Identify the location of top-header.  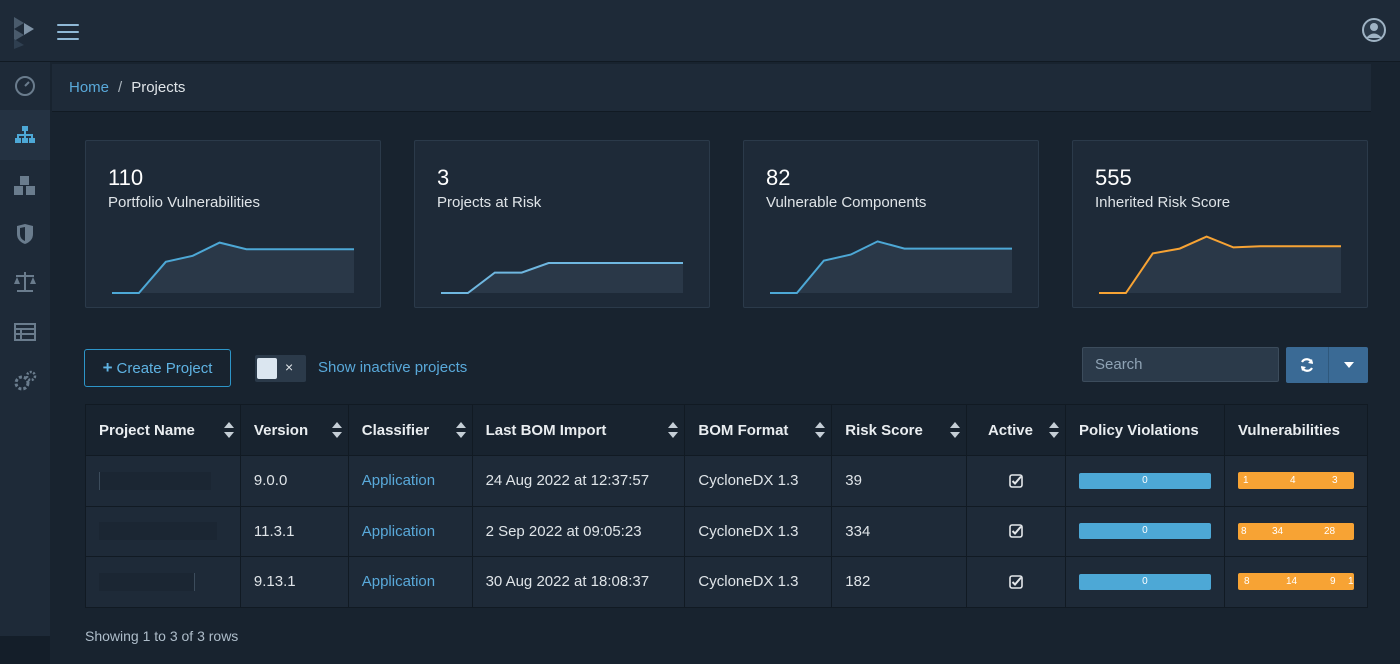
(700, 31).